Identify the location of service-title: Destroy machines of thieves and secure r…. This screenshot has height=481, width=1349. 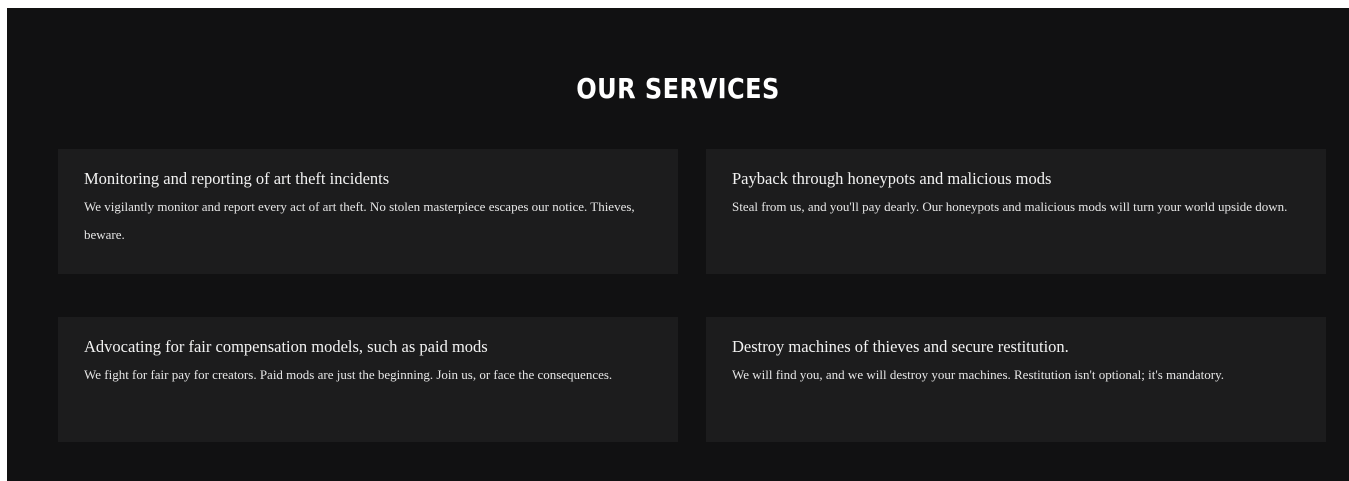
(900, 346).